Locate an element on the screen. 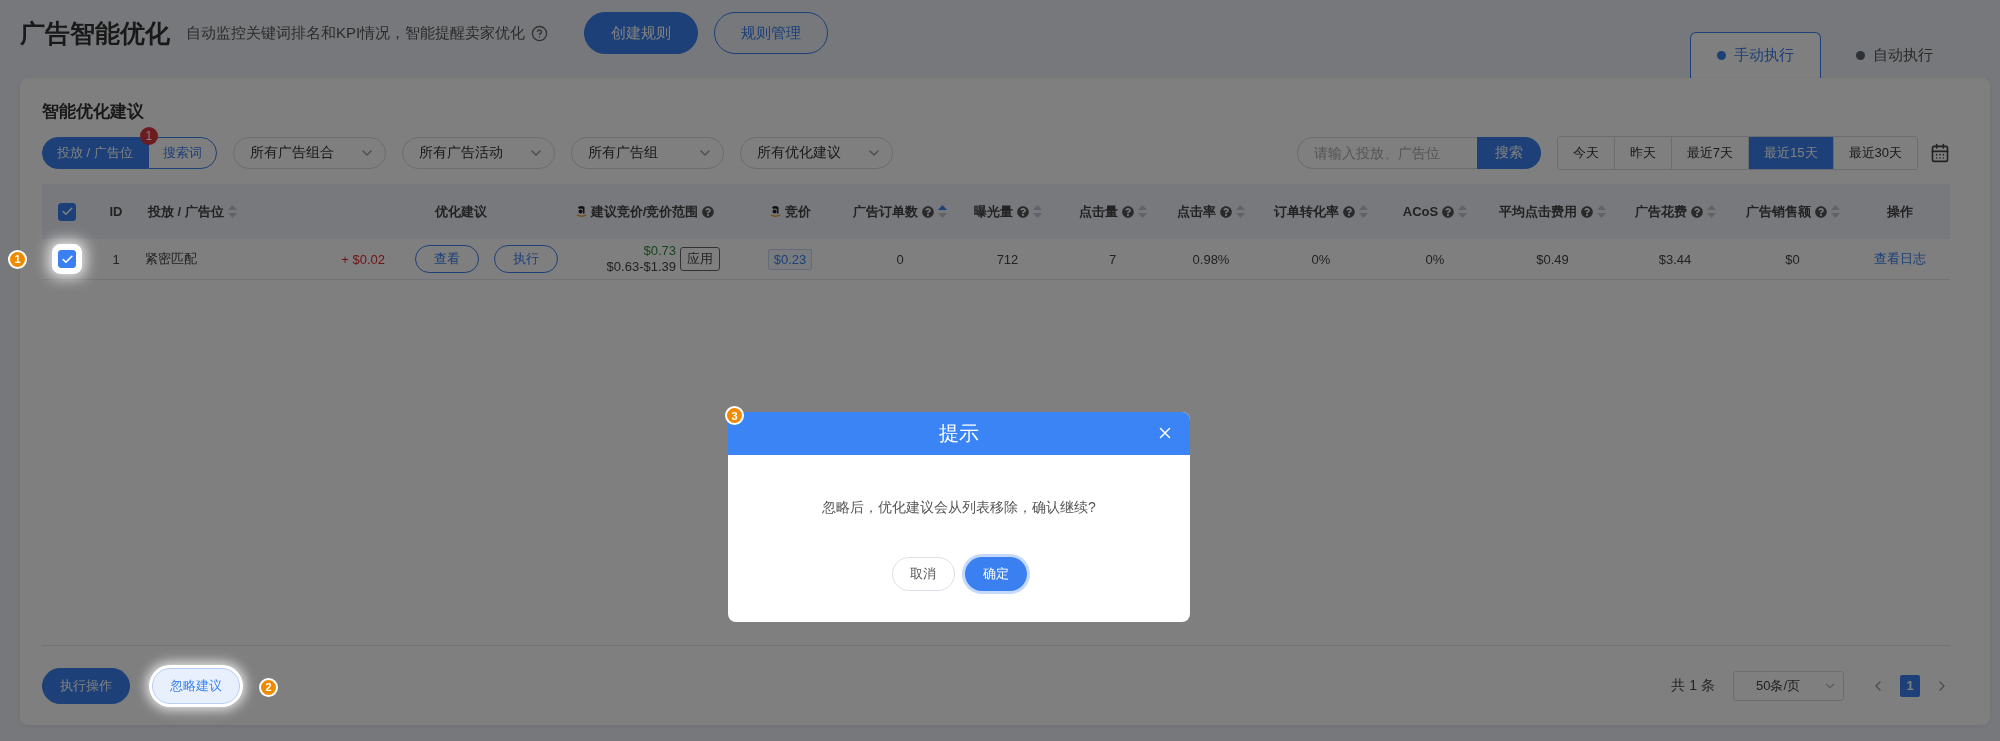 Image resolution: width=2000 pixels, height=741 pixels. calendar-icon is located at coordinates (1940, 153).